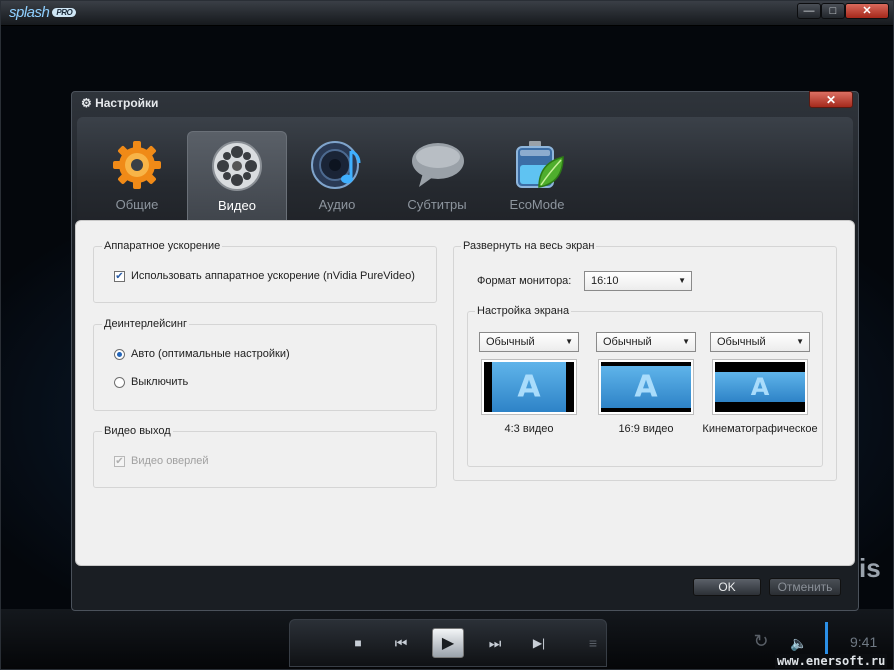 This screenshot has height=670, width=894. I want to click on playlist-icon: ≡, so click(593, 643).